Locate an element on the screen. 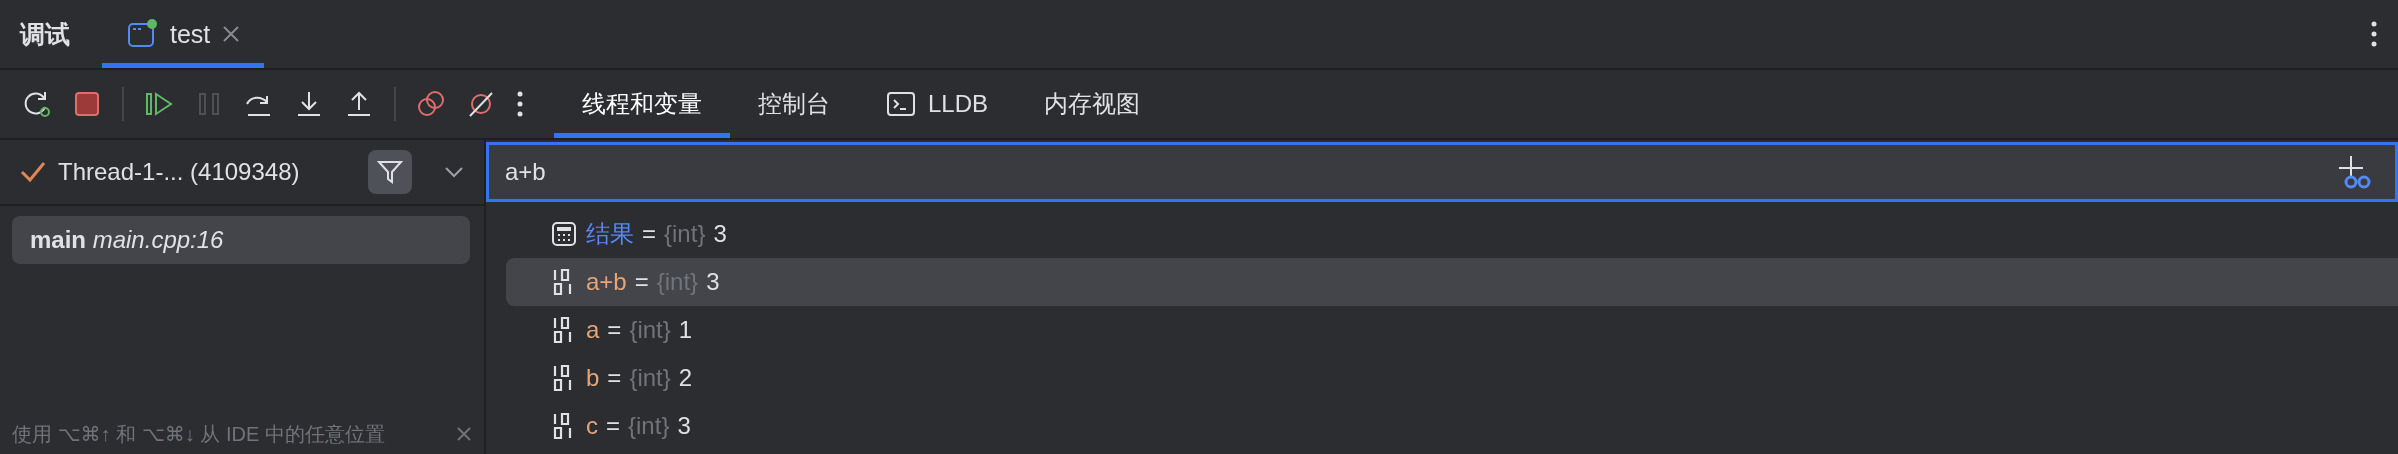 Image resolution: width=2398 pixels, height=454 pixels. evaluate-field-frame: a+b is located at coordinates (1442, 172).